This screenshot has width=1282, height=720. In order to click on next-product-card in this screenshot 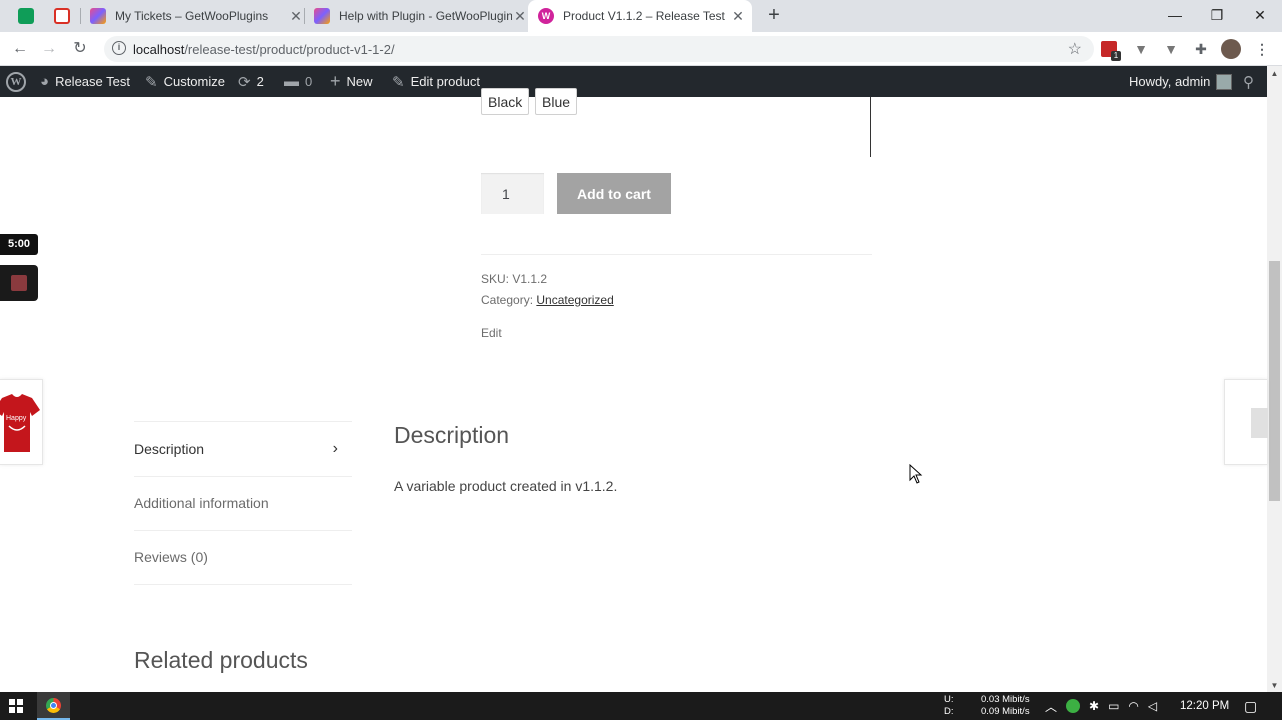, I will do `click(1246, 422)`.